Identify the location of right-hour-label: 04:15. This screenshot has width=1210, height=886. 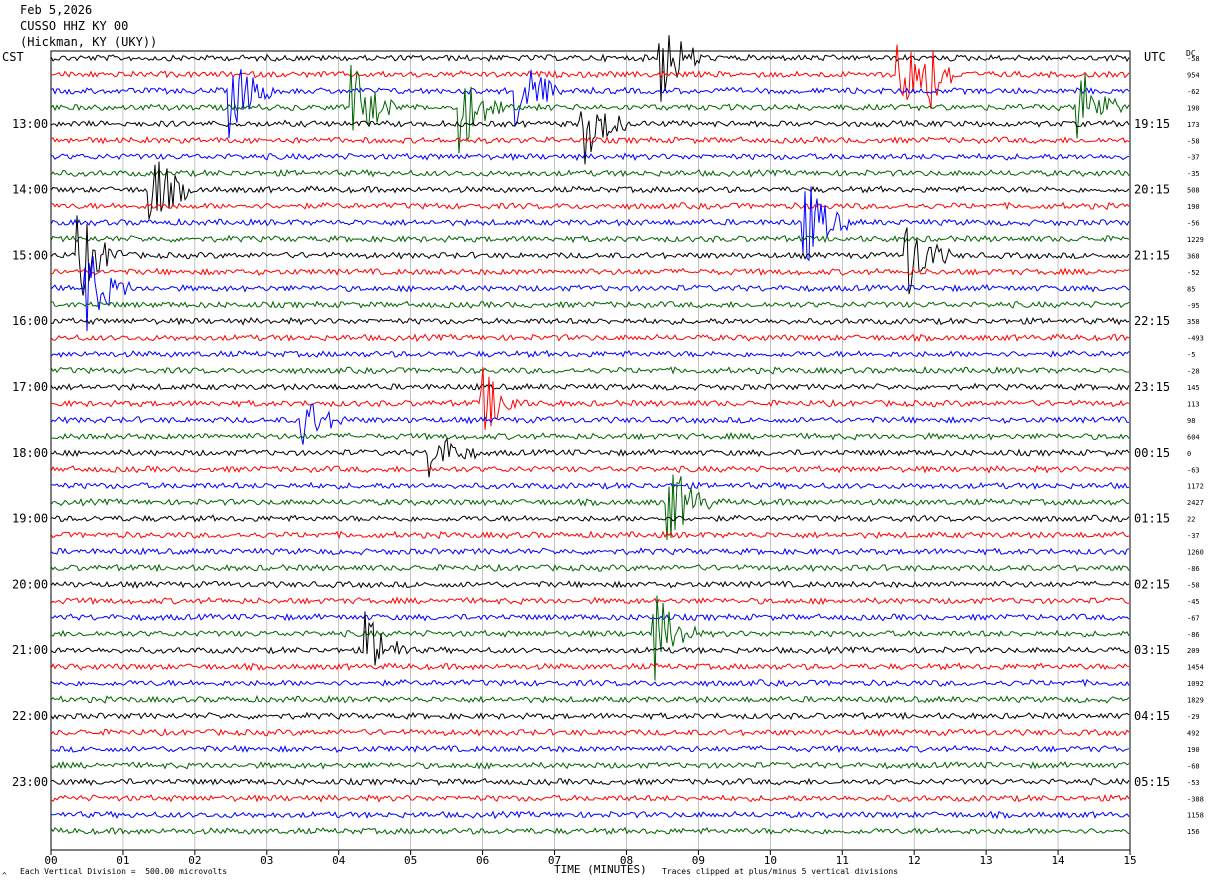
(1152, 716).